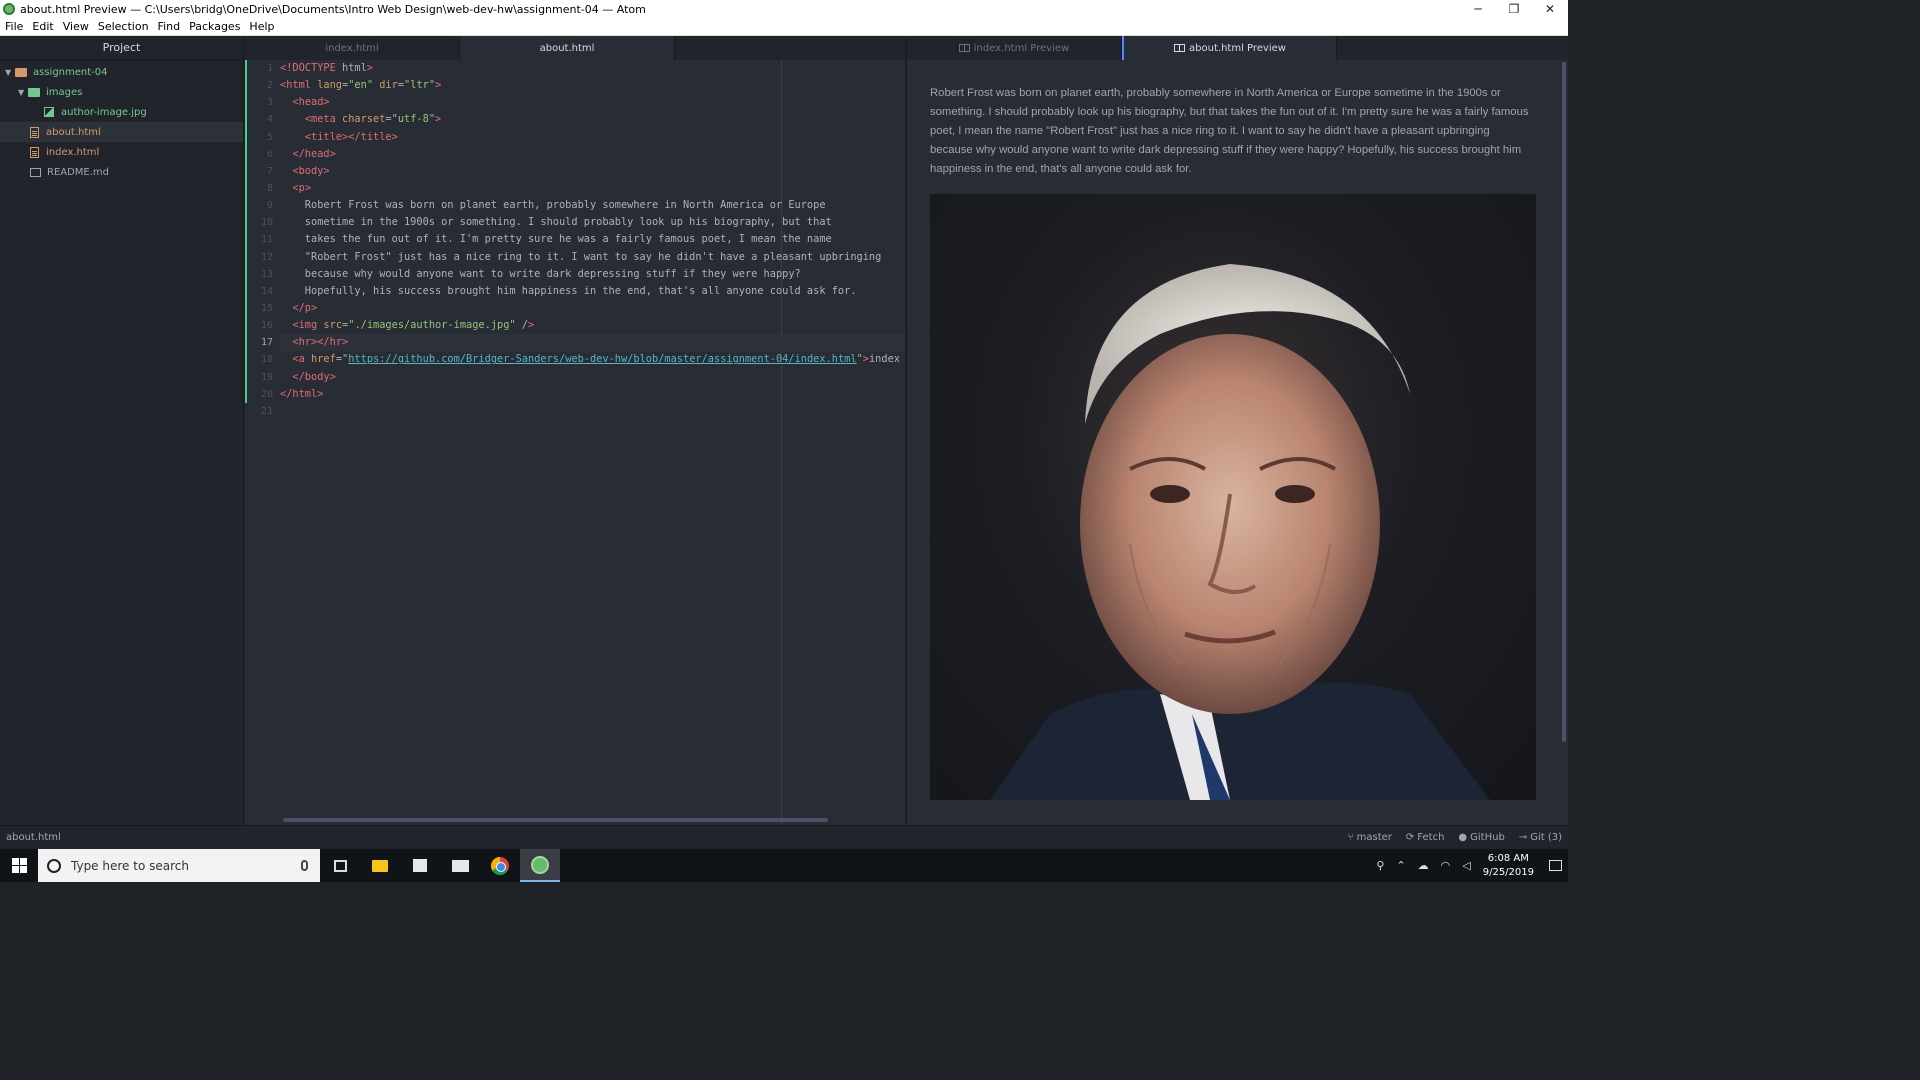  I want to click on tree-file-index: index.html, so click(121, 152).